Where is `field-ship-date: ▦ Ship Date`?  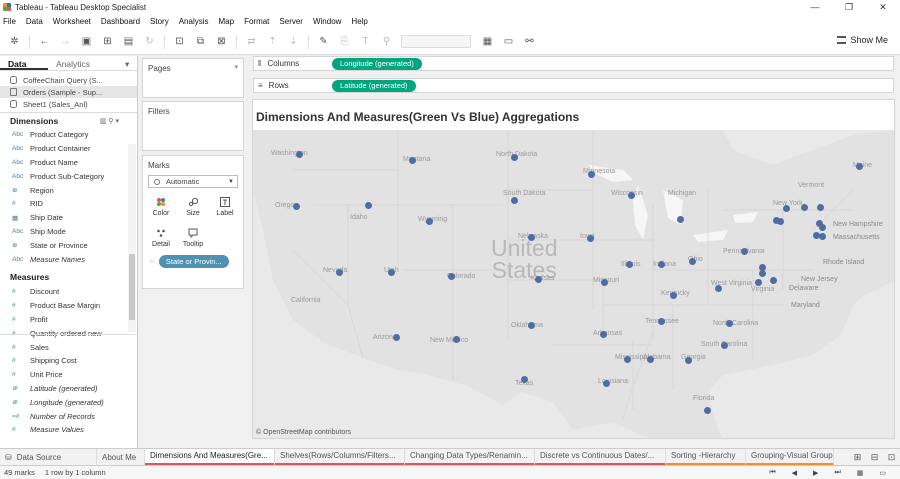
field-ship-date: ▦ Ship Date is located at coordinates (68, 218).